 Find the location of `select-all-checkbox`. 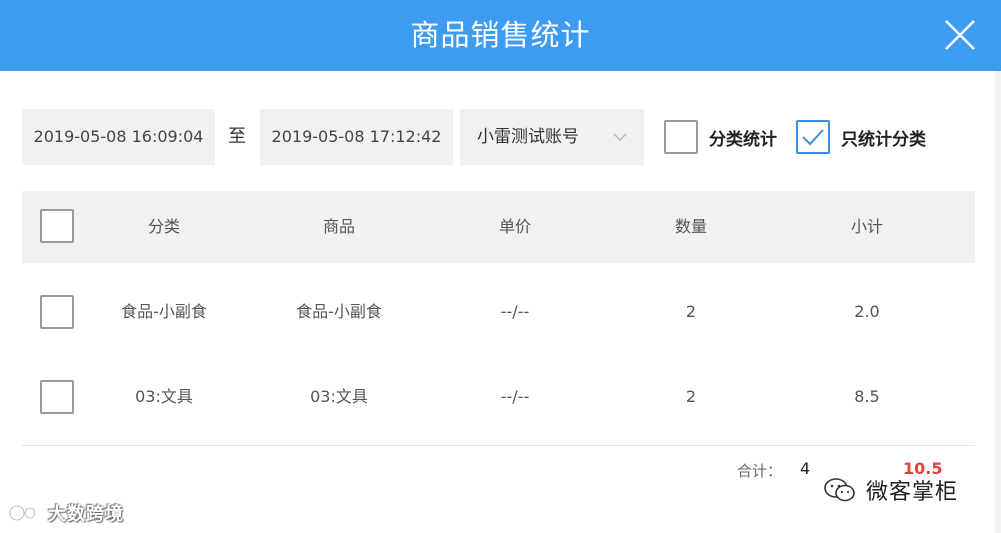

select-all-checkbox is located at coordinates (57, 226).